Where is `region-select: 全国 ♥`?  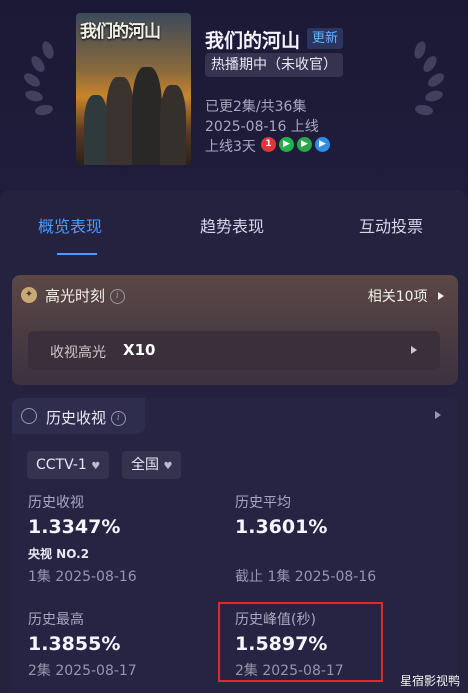
region-select: 全国 ♥ is located at coordinates (152, 465).